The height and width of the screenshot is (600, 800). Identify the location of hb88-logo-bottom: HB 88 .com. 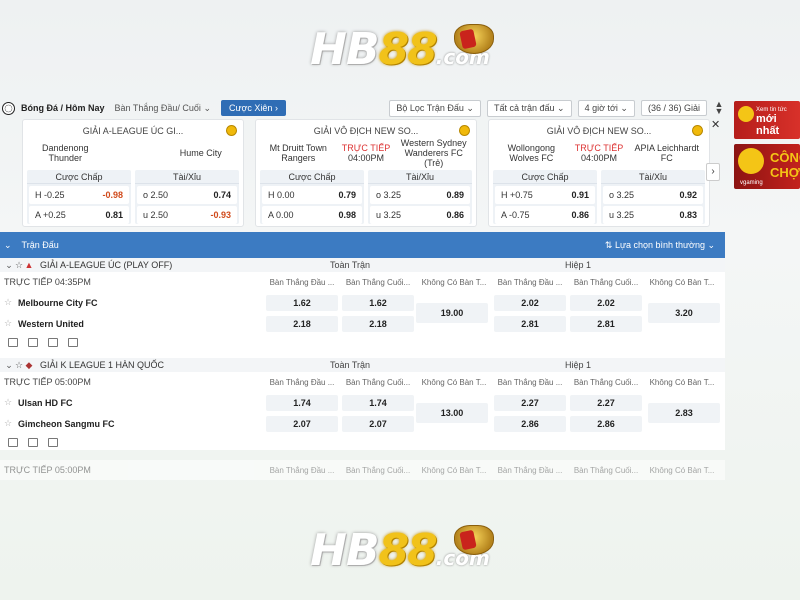
(400, 550).